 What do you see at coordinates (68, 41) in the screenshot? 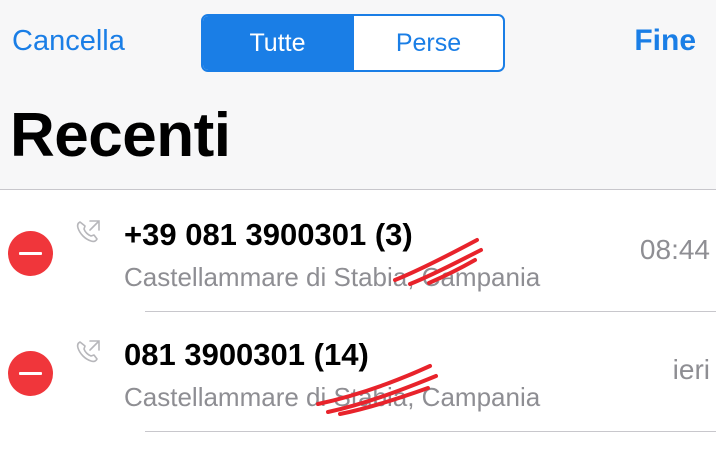
I see `cancel-button: Cancella` at bounding box center [68, 41].